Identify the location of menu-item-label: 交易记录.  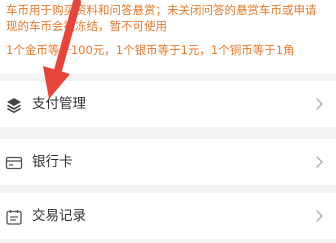
(59, 216).